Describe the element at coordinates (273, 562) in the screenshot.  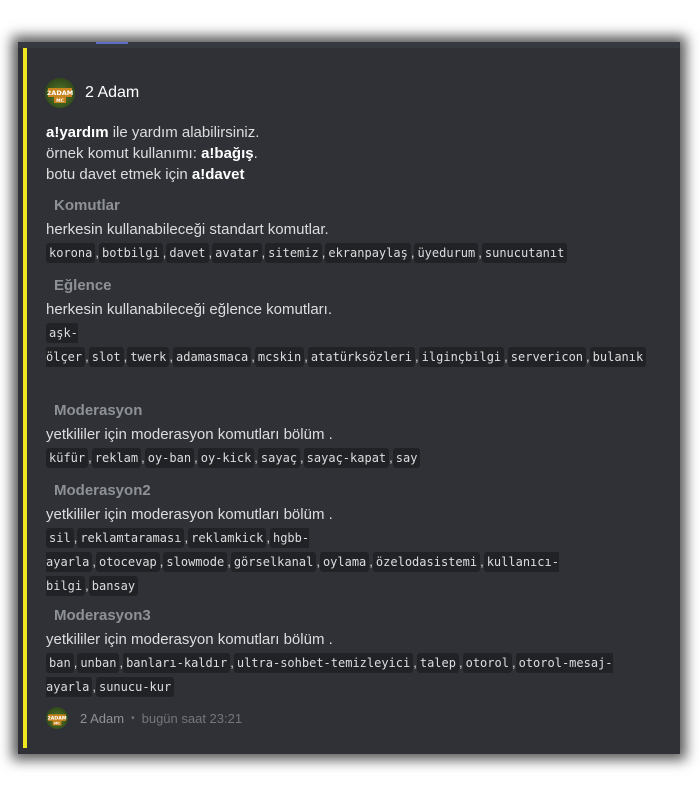
I see `command-code: görselkanal` at that location.